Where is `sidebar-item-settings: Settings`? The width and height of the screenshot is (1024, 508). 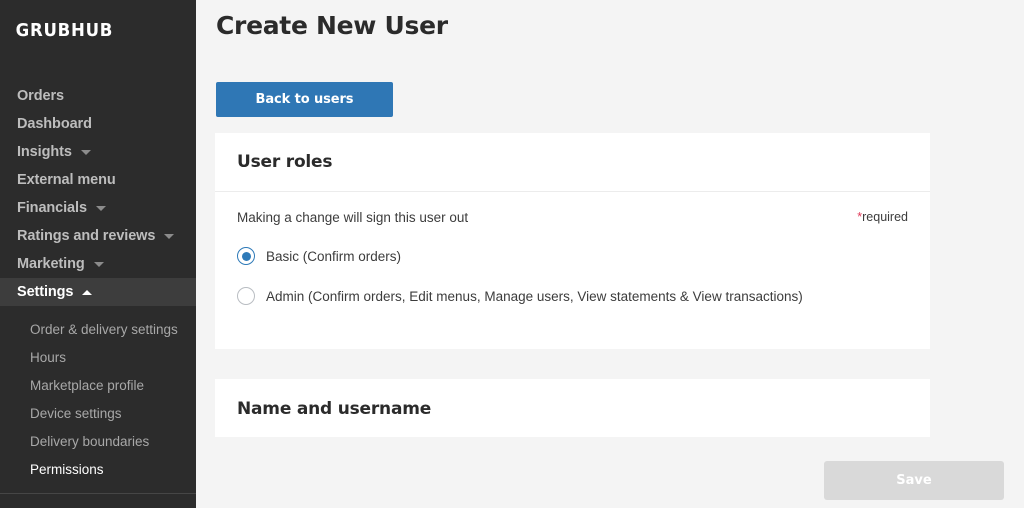
sidebar-item-settings: Settings is located at coordinates (98, 292).